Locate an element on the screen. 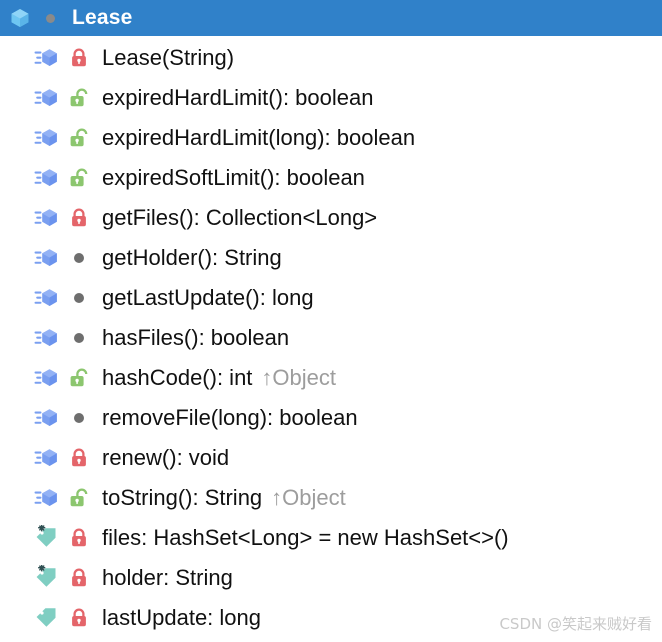  member-row: files: HashSet<Long> = new HashSet<>() is located at coordinates (331, 538).